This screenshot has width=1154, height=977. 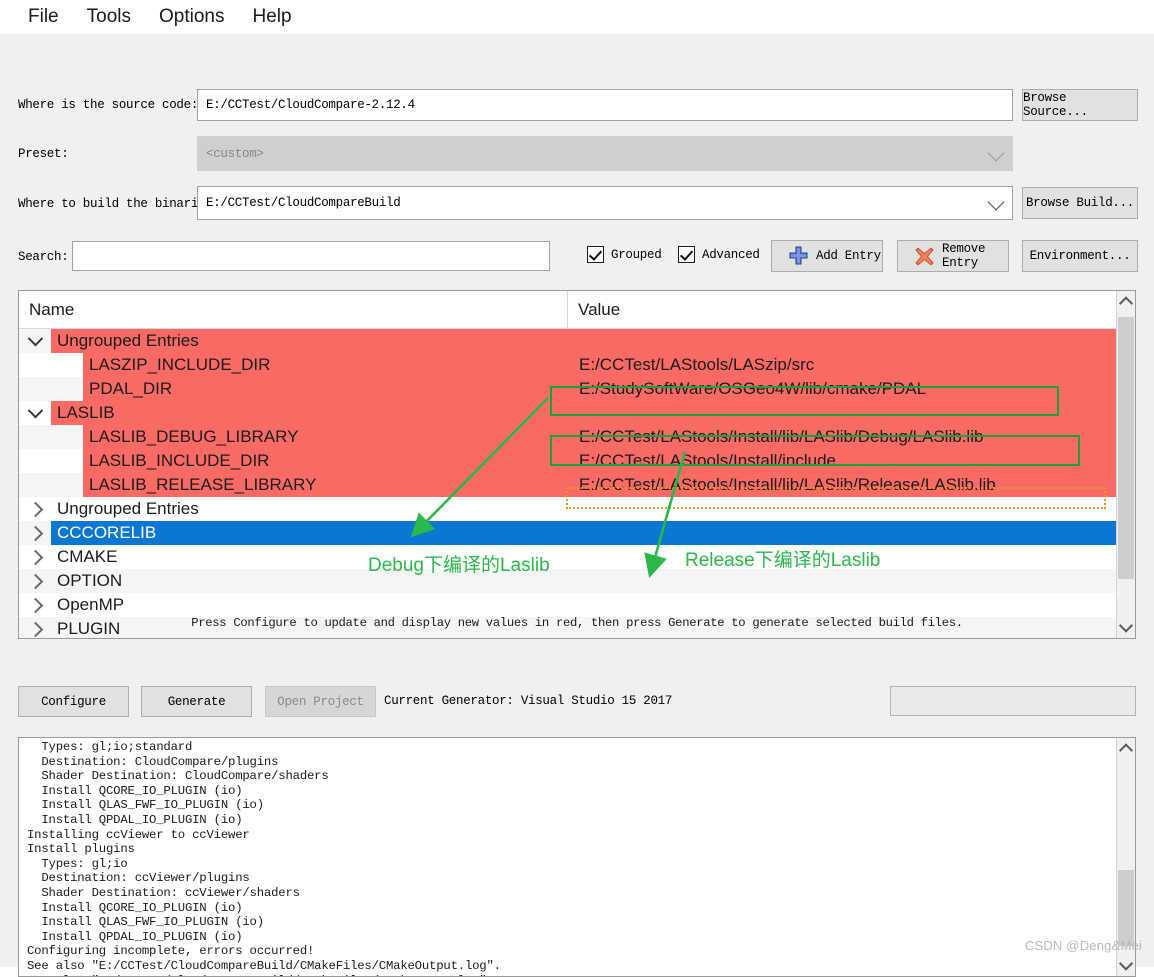 I want to click on advanced-checkbox-label: Advanced, so click(x=731, y=254).